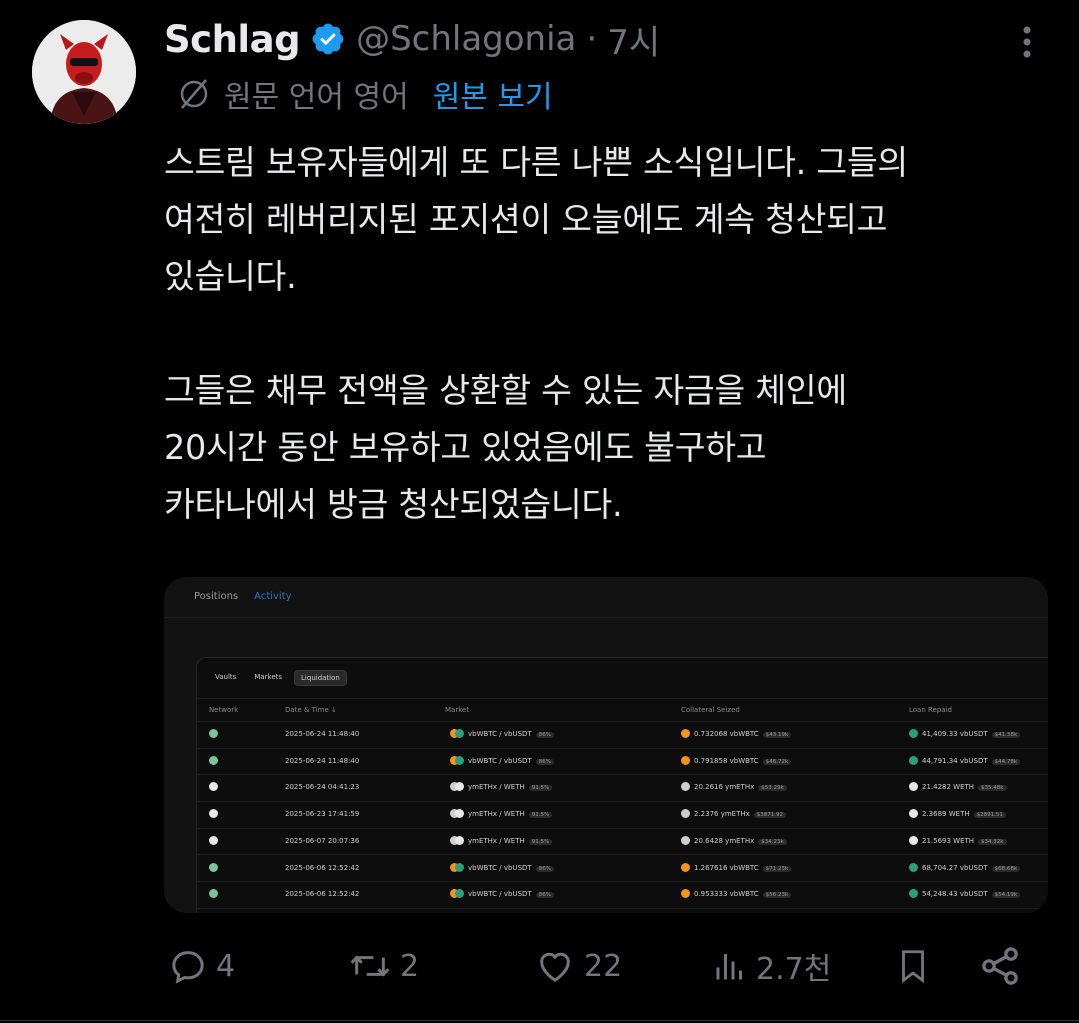 This screenshot has width=1079, height=1023. Describe the element at coordinates (913, 966) in the screenshot. I see `bookmark-button` at that location.